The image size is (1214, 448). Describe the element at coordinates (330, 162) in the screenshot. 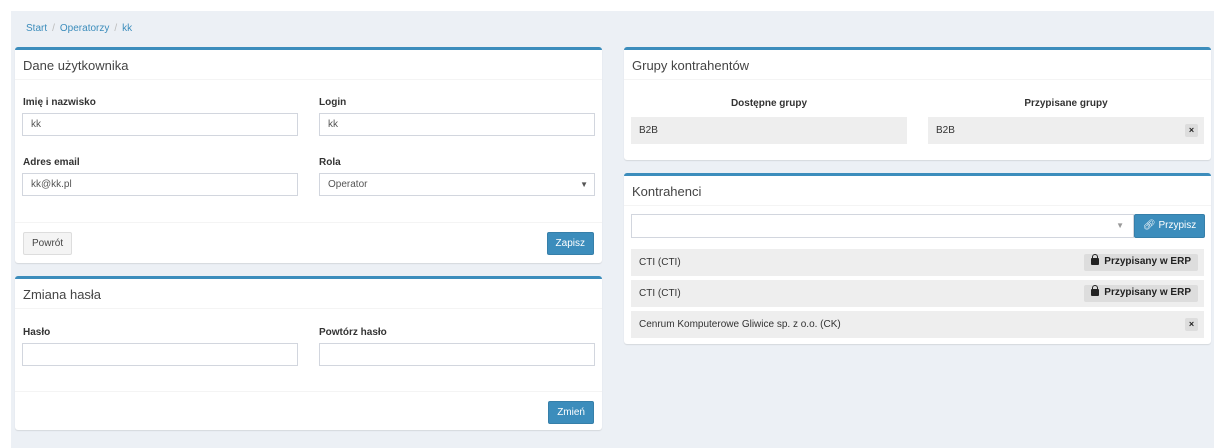

I see `role-label: Rola` at that location.